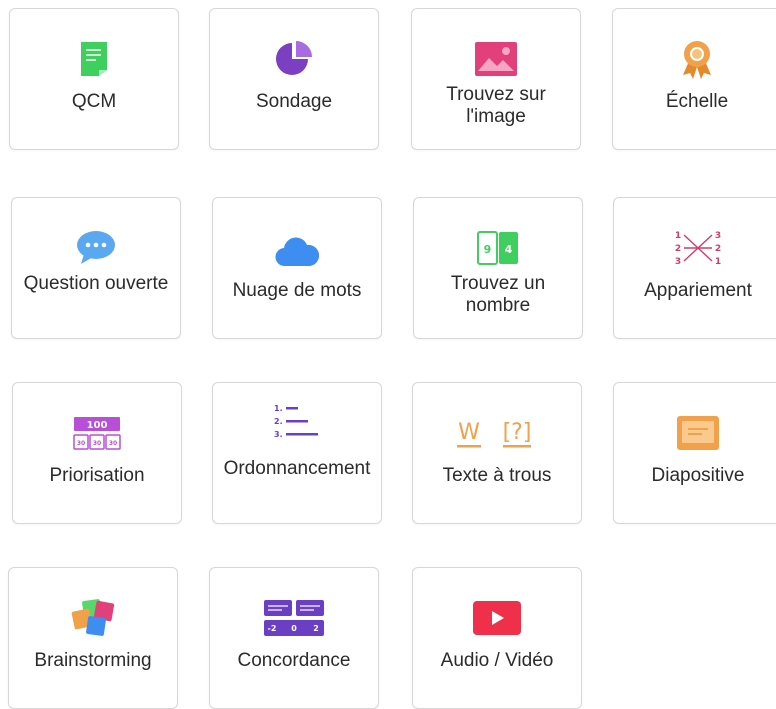 The image size is (776, 709). Describe the element at coordinates (496, 59) in the screenshot. I see `image-icon` at that location.